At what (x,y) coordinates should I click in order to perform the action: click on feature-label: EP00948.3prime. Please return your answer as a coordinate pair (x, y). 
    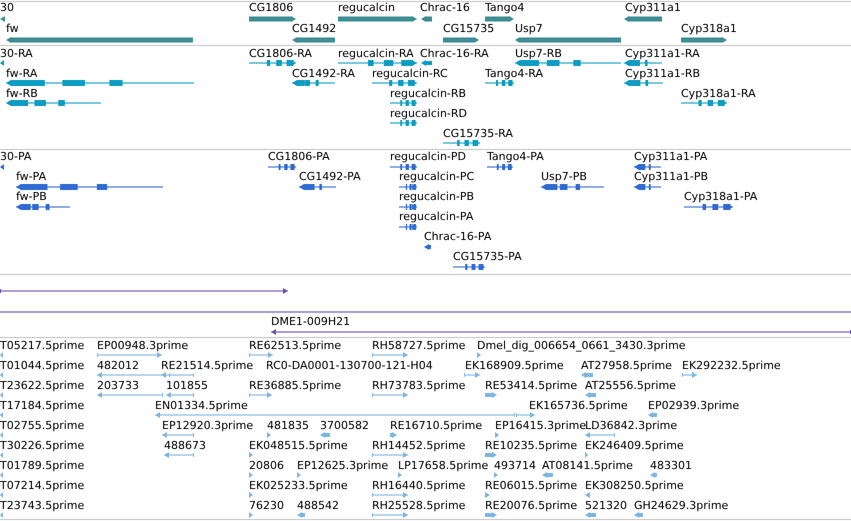
    Looking at the image, I should click on (142, 345).